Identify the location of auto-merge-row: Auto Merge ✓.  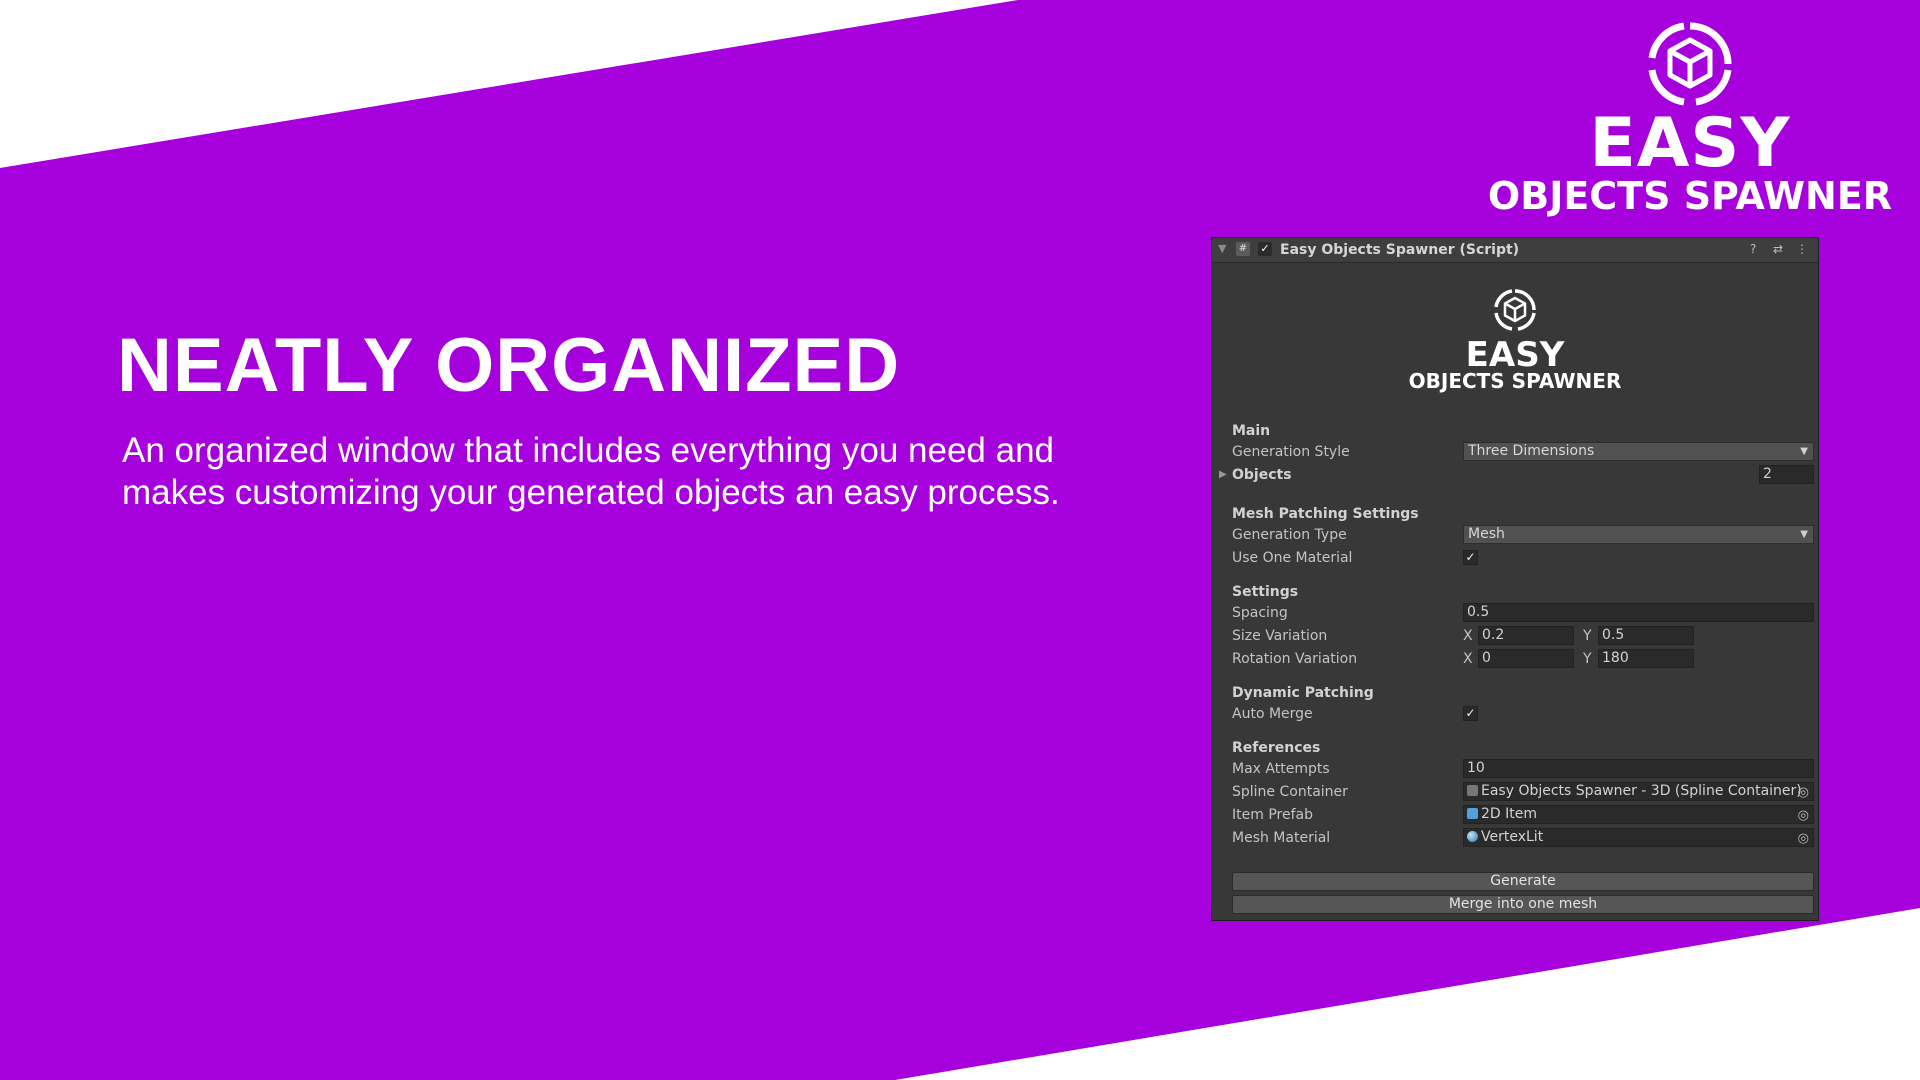
(1515, 714).